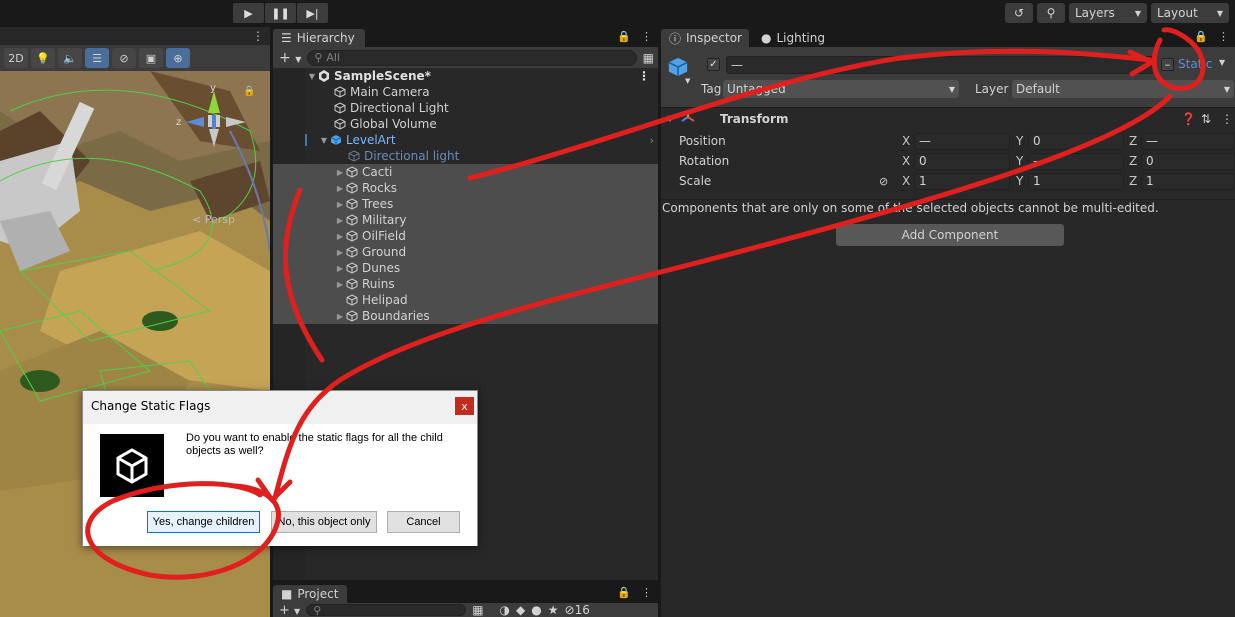  I want to click on list-item: ▶ Ruins, so click(465, 284).